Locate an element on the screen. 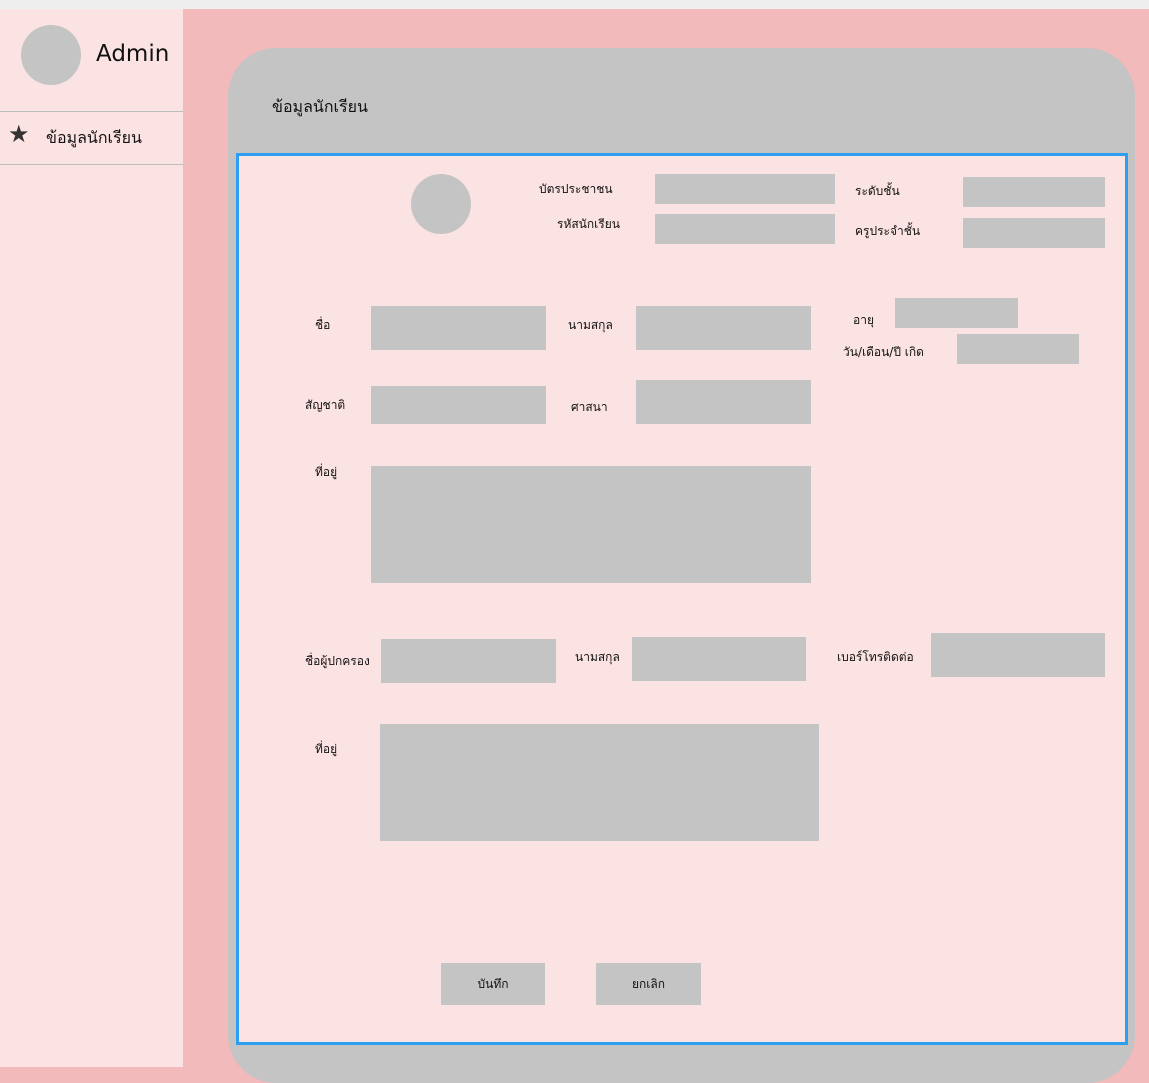  phone-input is located at coordinates (1018, 655).